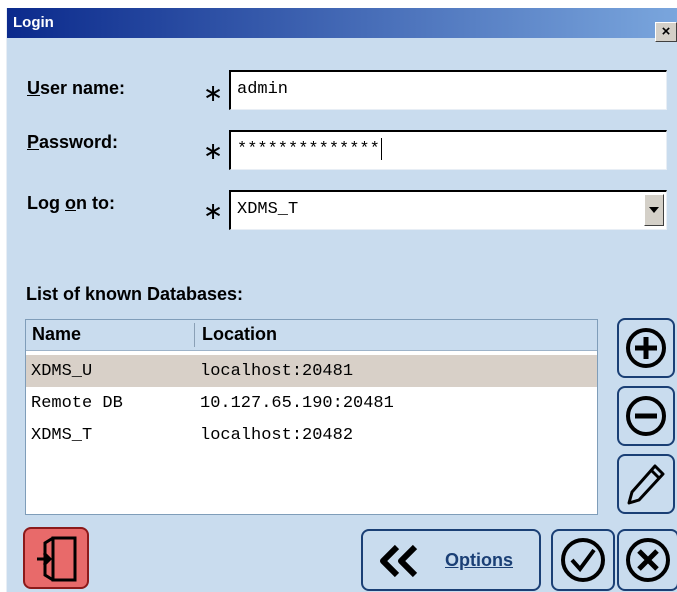 This screenshot has width=677, height=592. I want to click on list-header: Name Location, so click(311, 335).